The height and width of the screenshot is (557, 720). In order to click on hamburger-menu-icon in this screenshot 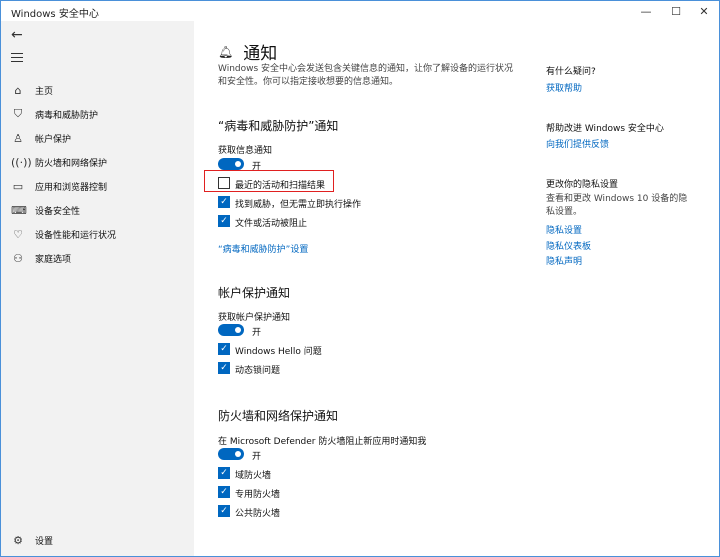, I will do `click(17, 59)`.